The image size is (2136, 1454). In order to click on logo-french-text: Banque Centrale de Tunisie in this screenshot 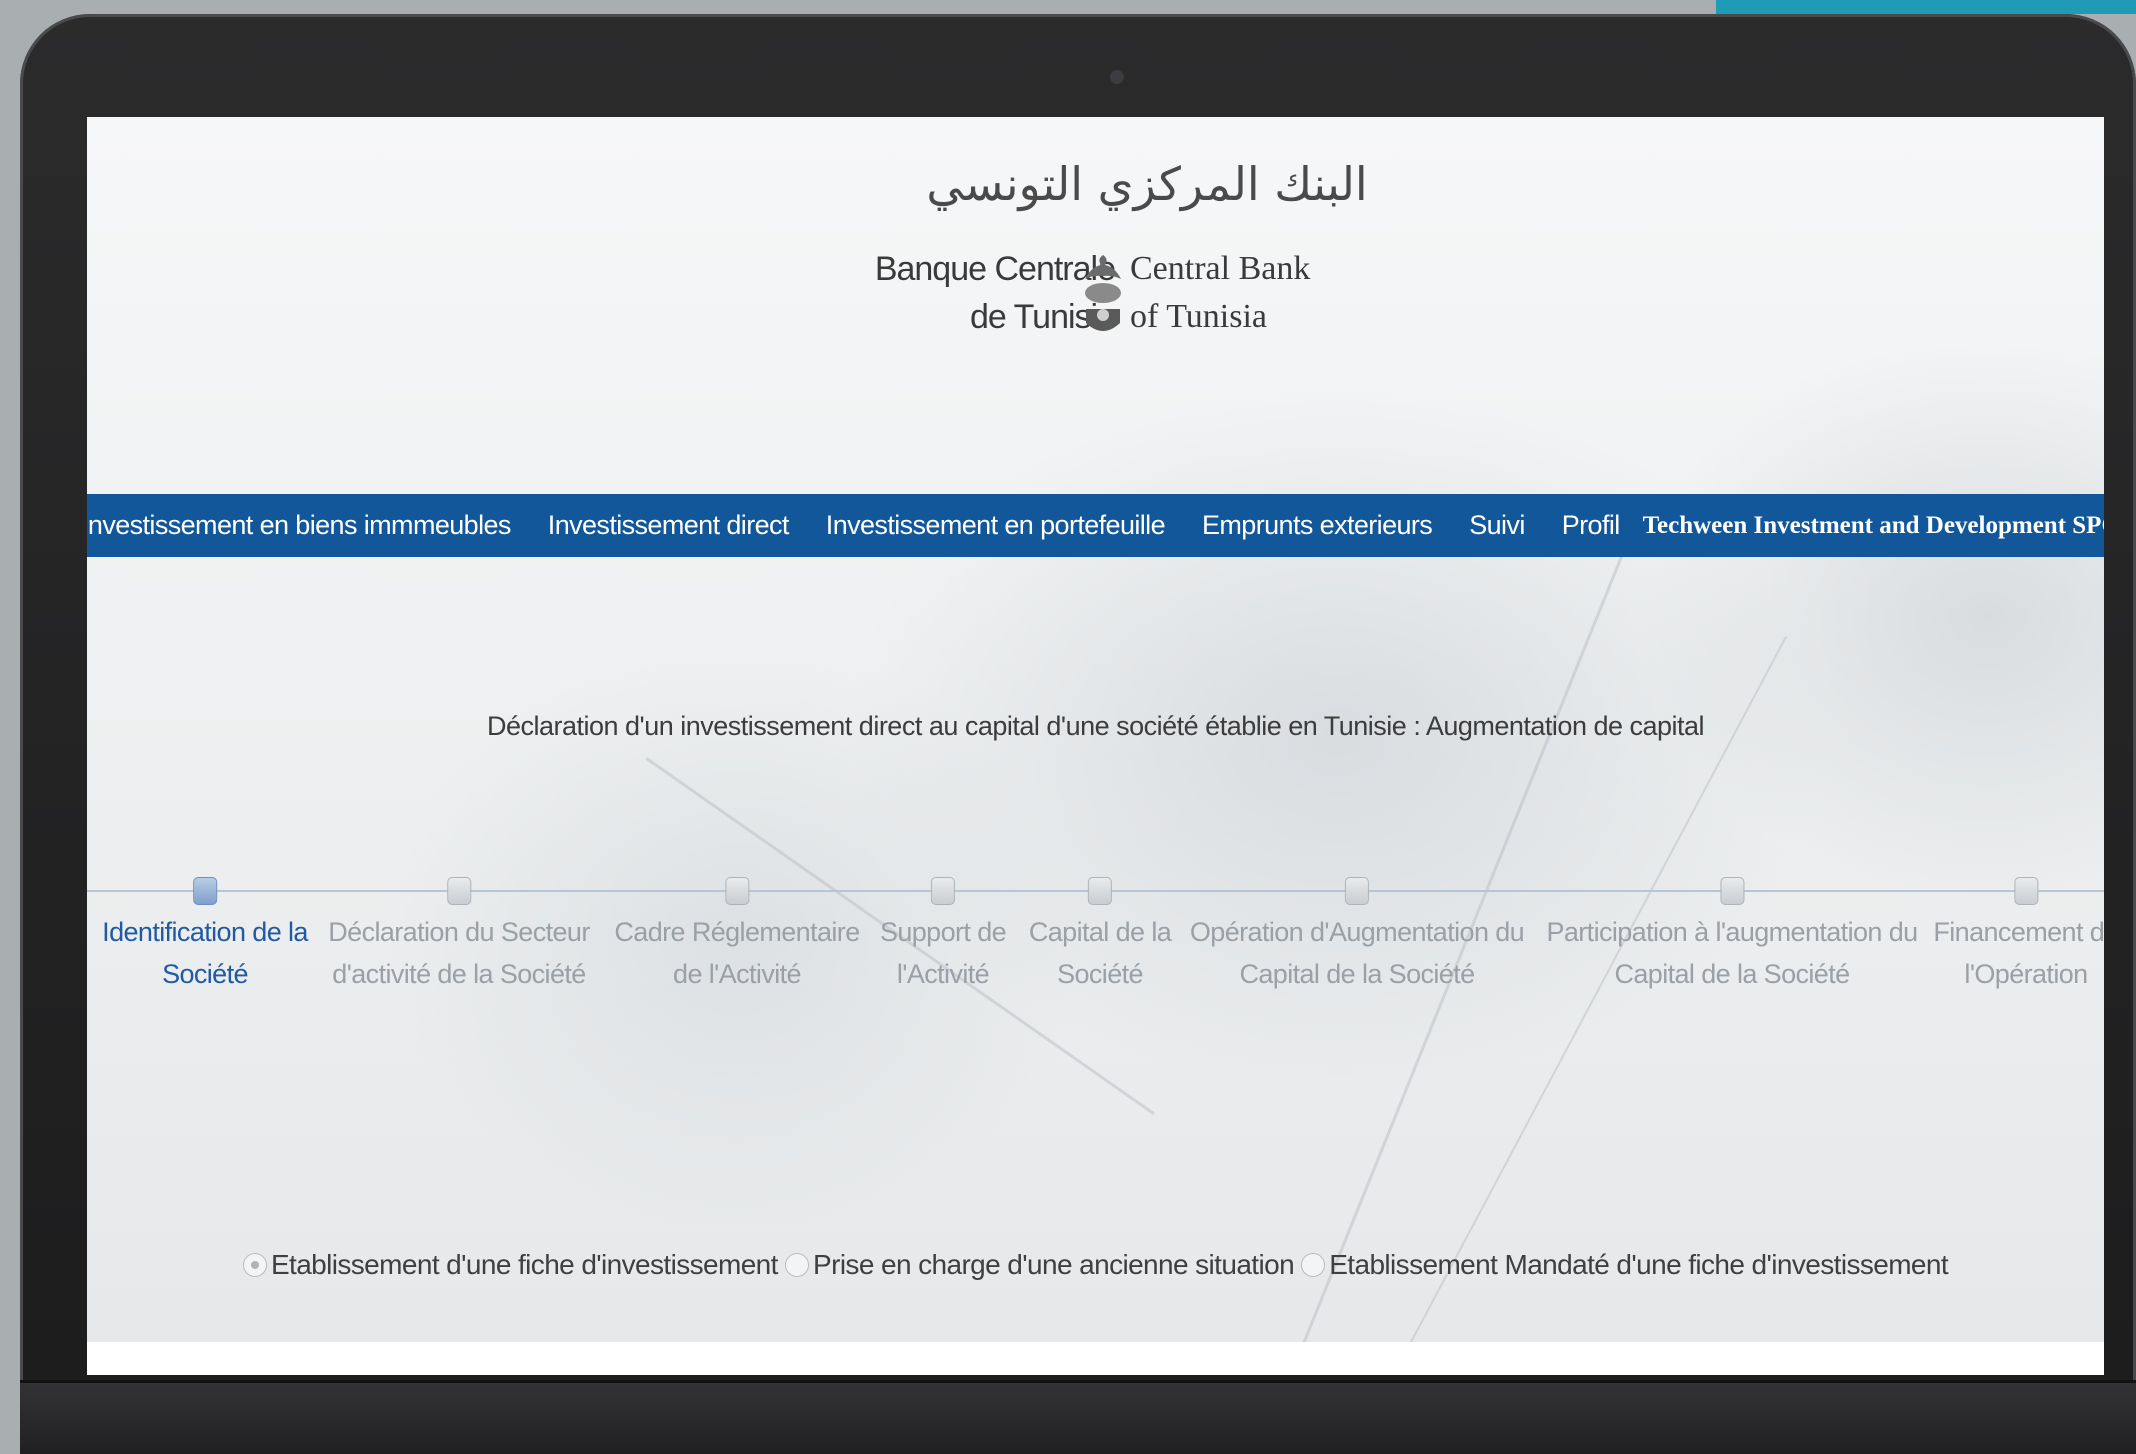, I will do `click(995, 293)`.